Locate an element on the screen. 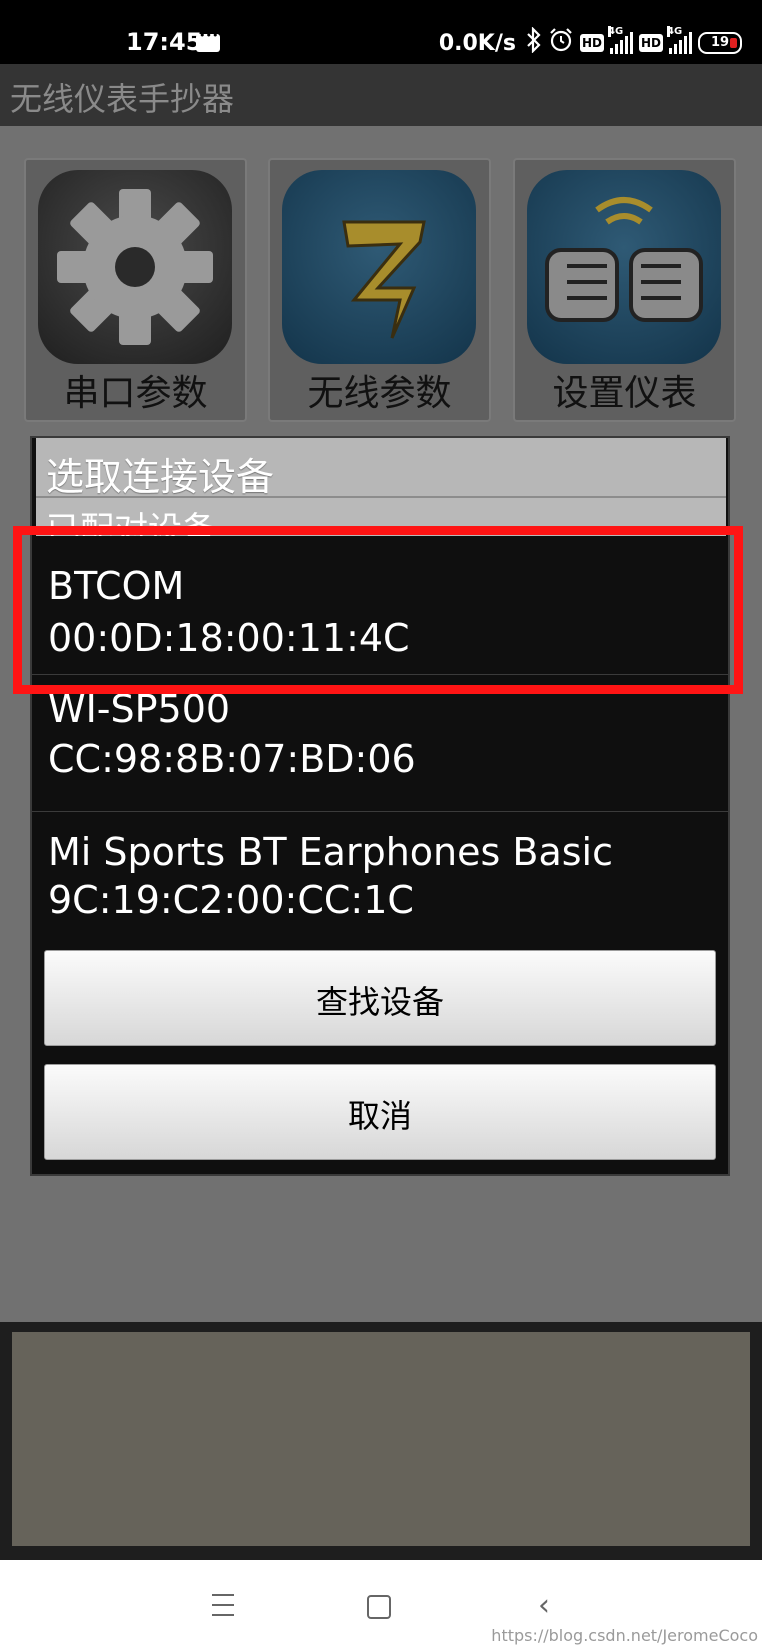  tile-label: 设置仪表 is located at coordinates (624, 393).